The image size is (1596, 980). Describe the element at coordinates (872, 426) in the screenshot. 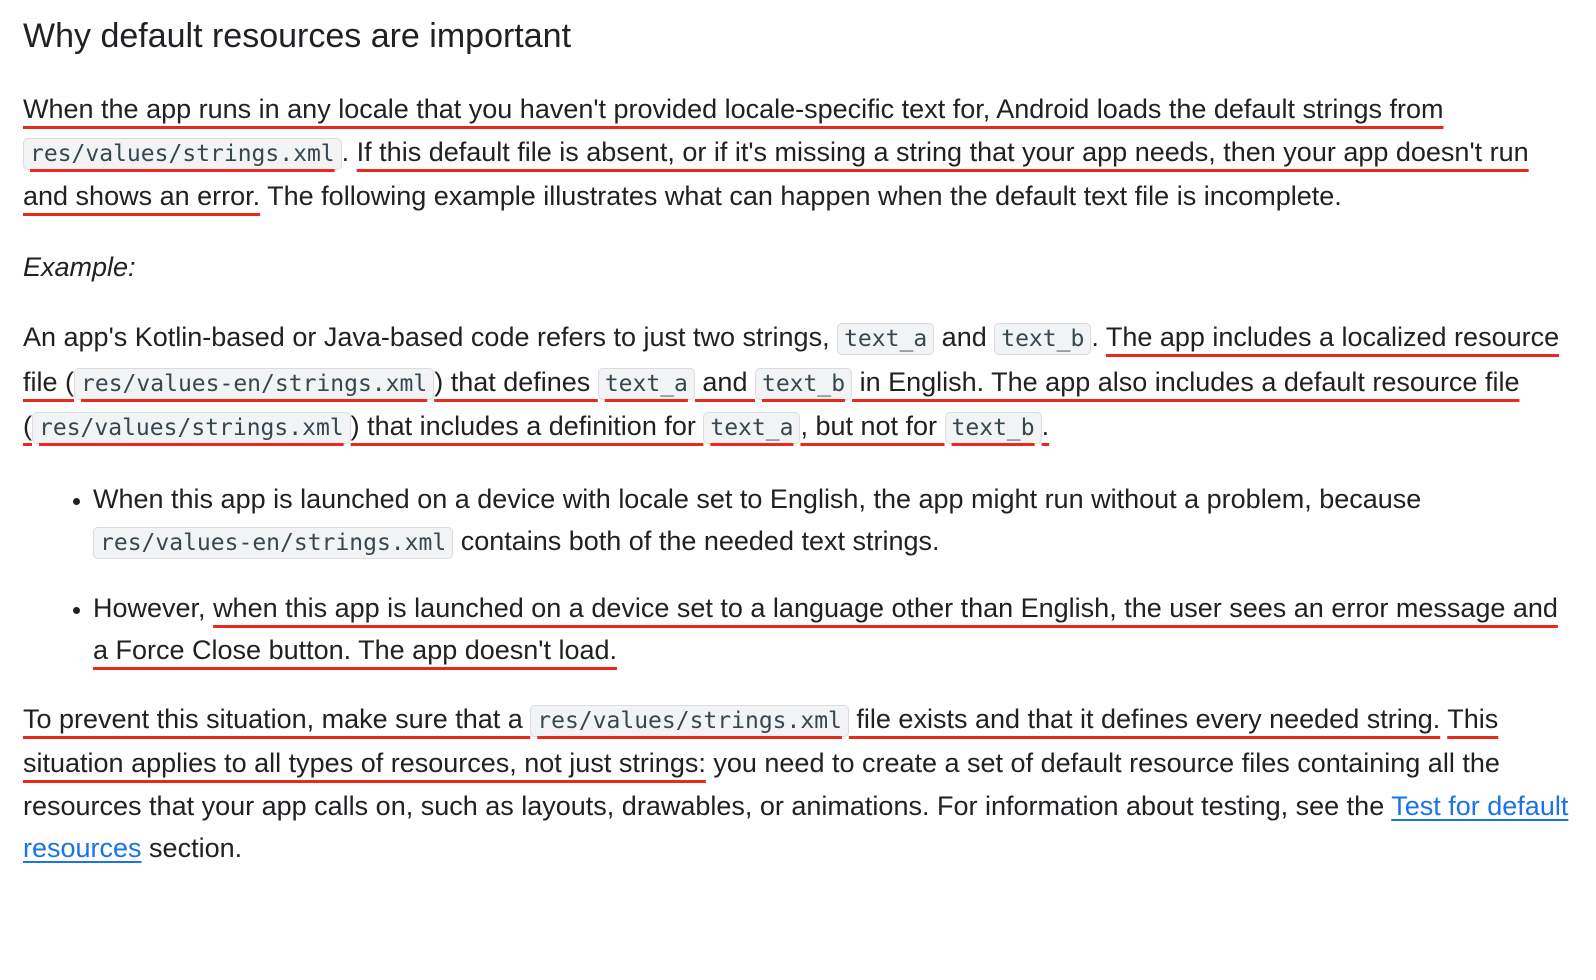

I see `paragraph-text: , but not for` at that location.